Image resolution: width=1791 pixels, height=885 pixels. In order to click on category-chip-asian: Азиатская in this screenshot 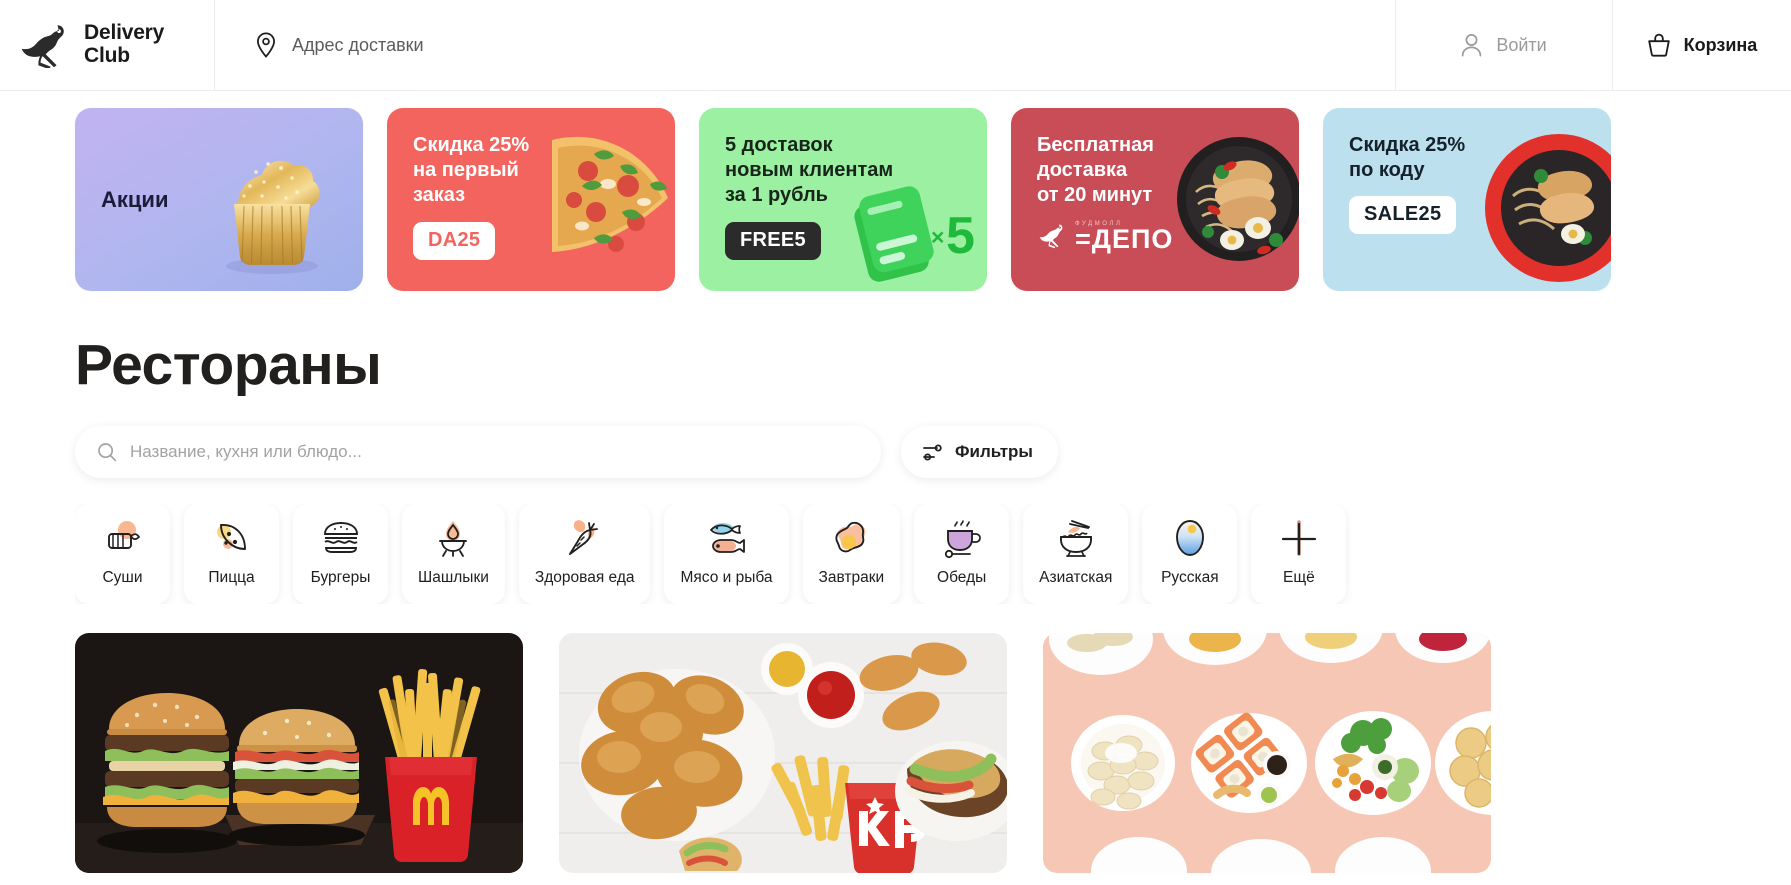, I will do `click(1076, 554)`.